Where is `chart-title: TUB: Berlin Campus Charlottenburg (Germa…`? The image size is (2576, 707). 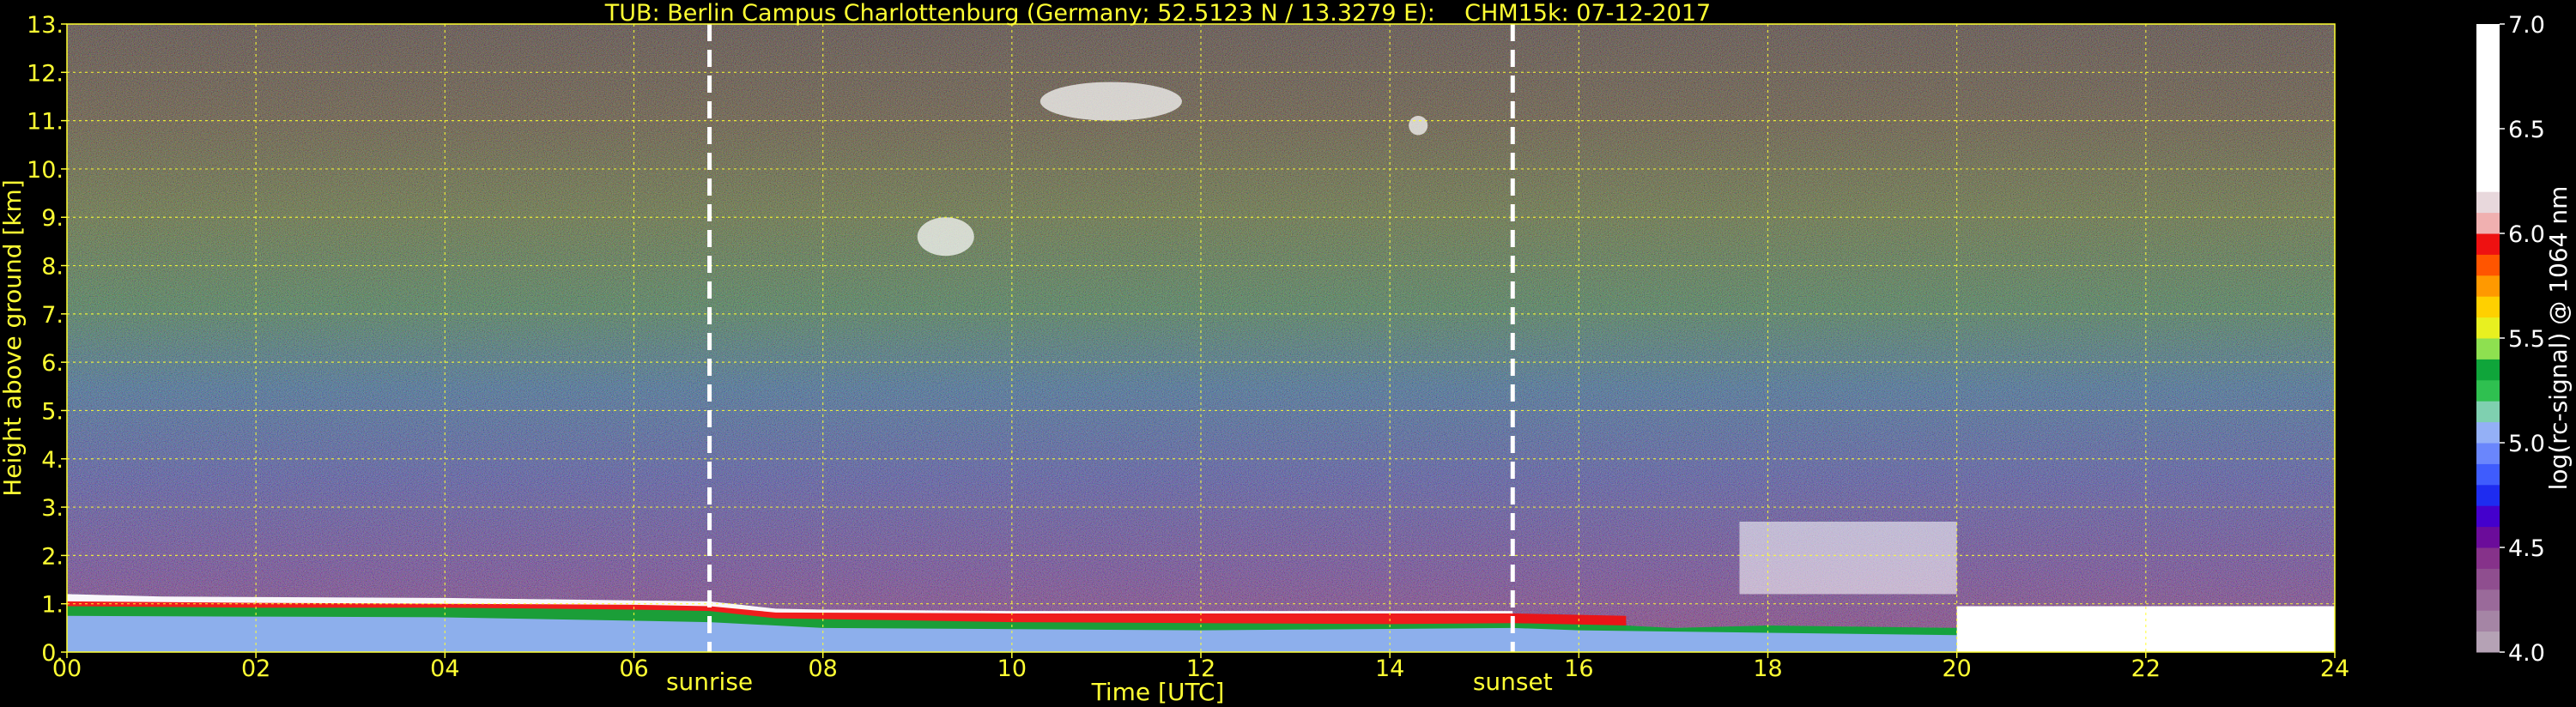 chart-title: TUB: Berlin Campus Charlottenburg (Germa… is located at coordinates (1157, 14).